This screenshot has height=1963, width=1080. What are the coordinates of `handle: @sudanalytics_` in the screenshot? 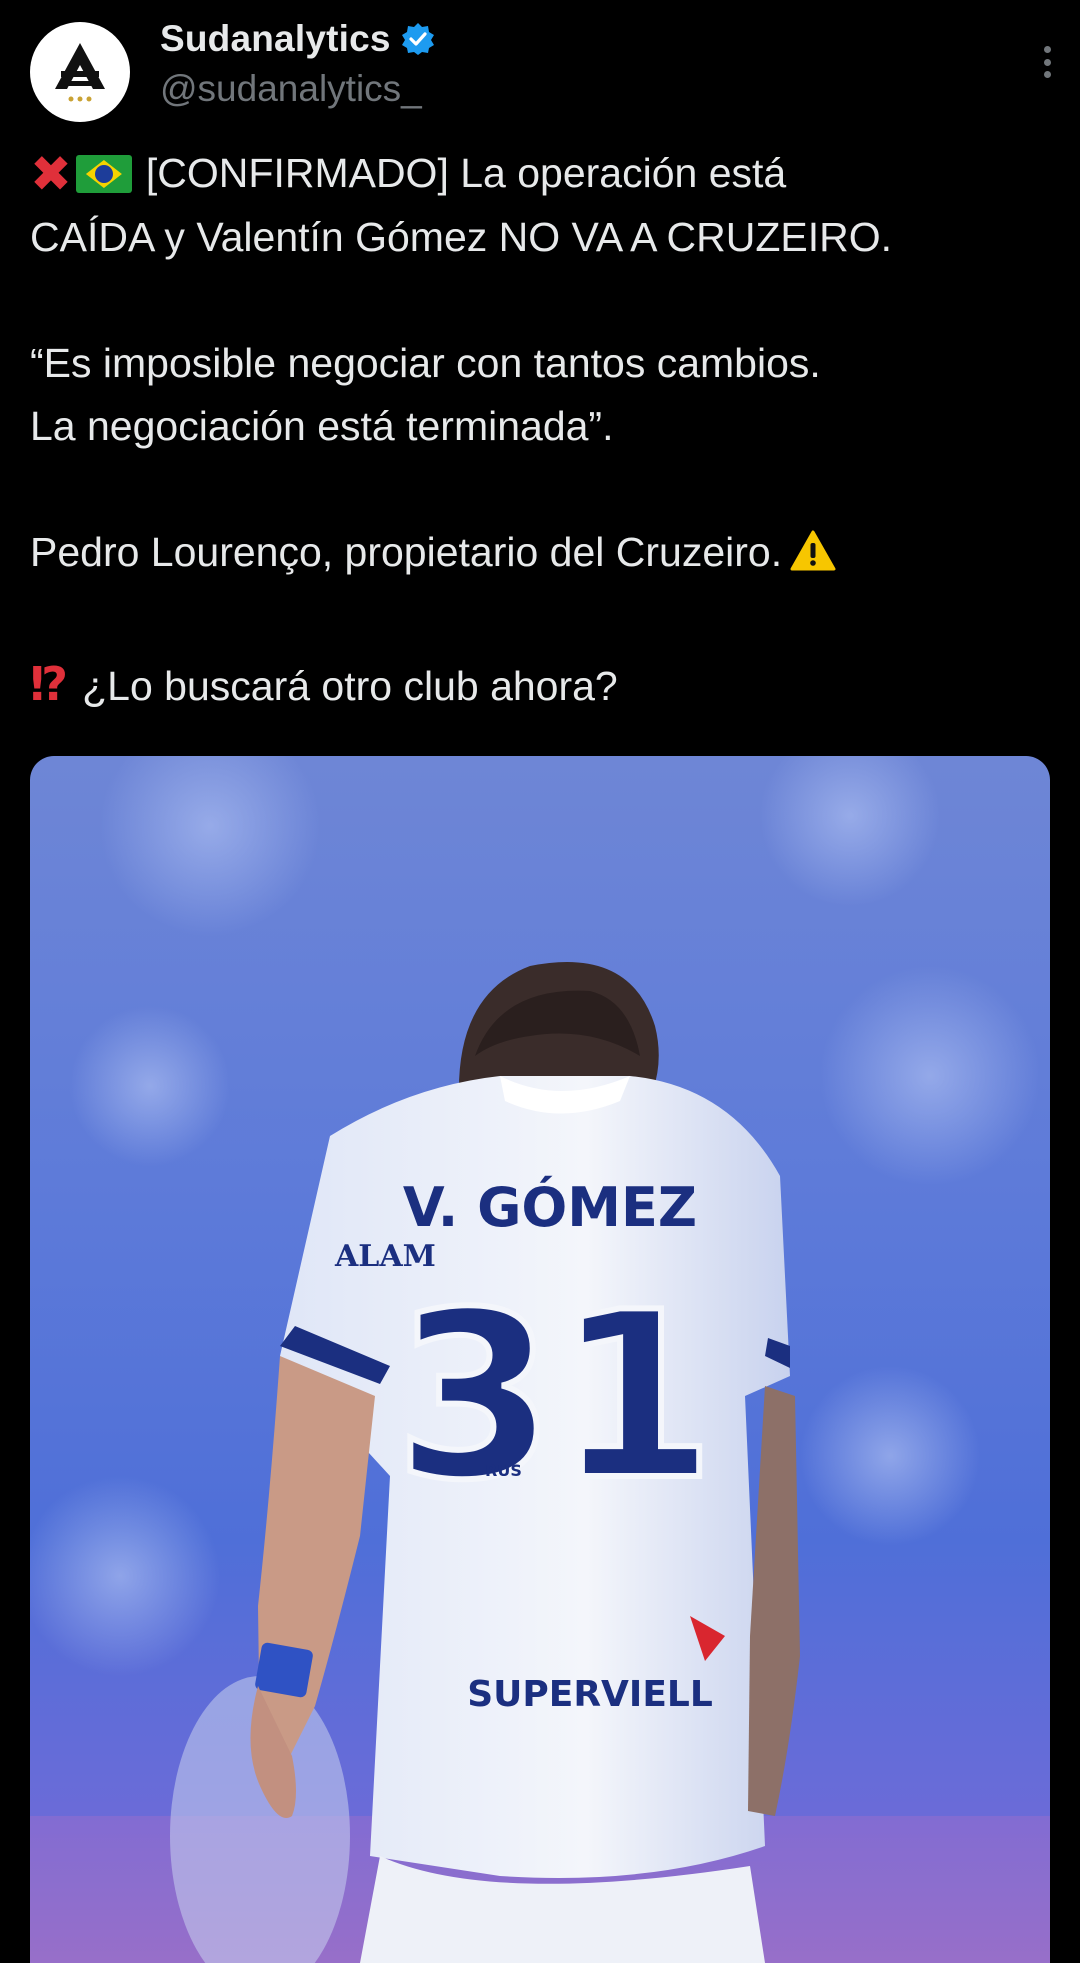 It's located at (291, 89).